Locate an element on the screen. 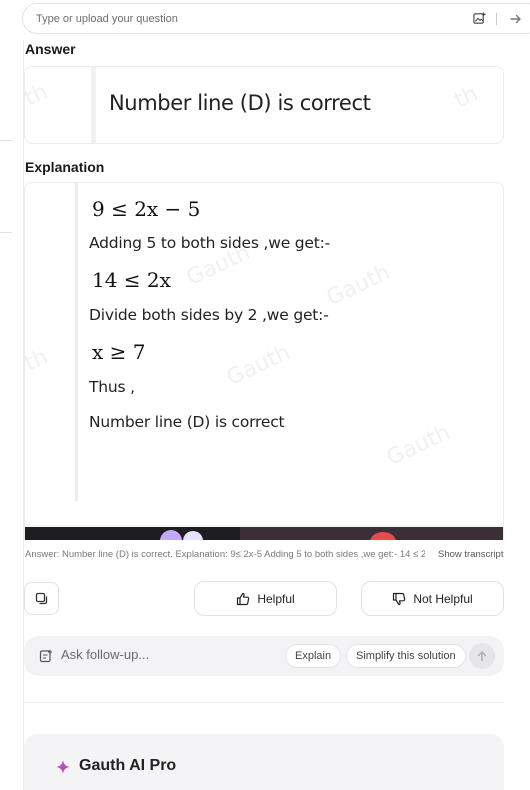 This screenshot has height=790, width=530. answer-text: Number line (D) is correct is located at coordinates (240, 103).